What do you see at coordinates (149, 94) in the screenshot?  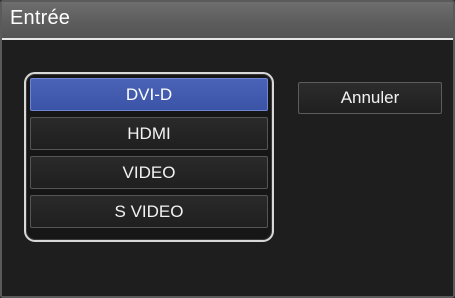 I see `option-dvi-d: DVI-D` at bounding box center [149, 94].